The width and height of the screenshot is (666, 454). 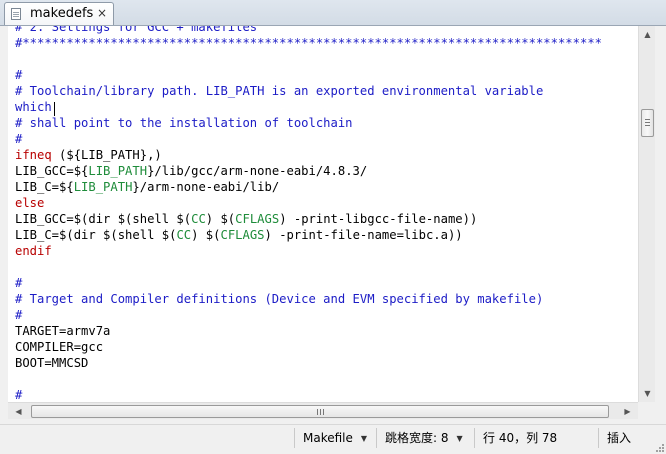 I want to click on text-cursor, so click(x=54, y=109).